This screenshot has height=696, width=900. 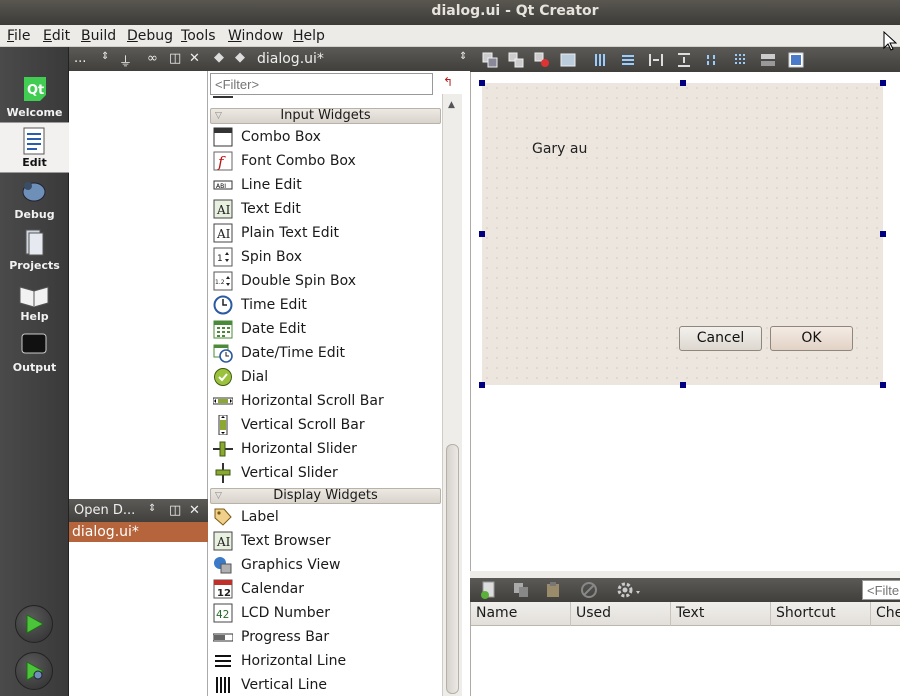 What do you see at coordinates (34, 671) in the screenshot?
I see `debug-run-button` at bounding box center [34, 671].